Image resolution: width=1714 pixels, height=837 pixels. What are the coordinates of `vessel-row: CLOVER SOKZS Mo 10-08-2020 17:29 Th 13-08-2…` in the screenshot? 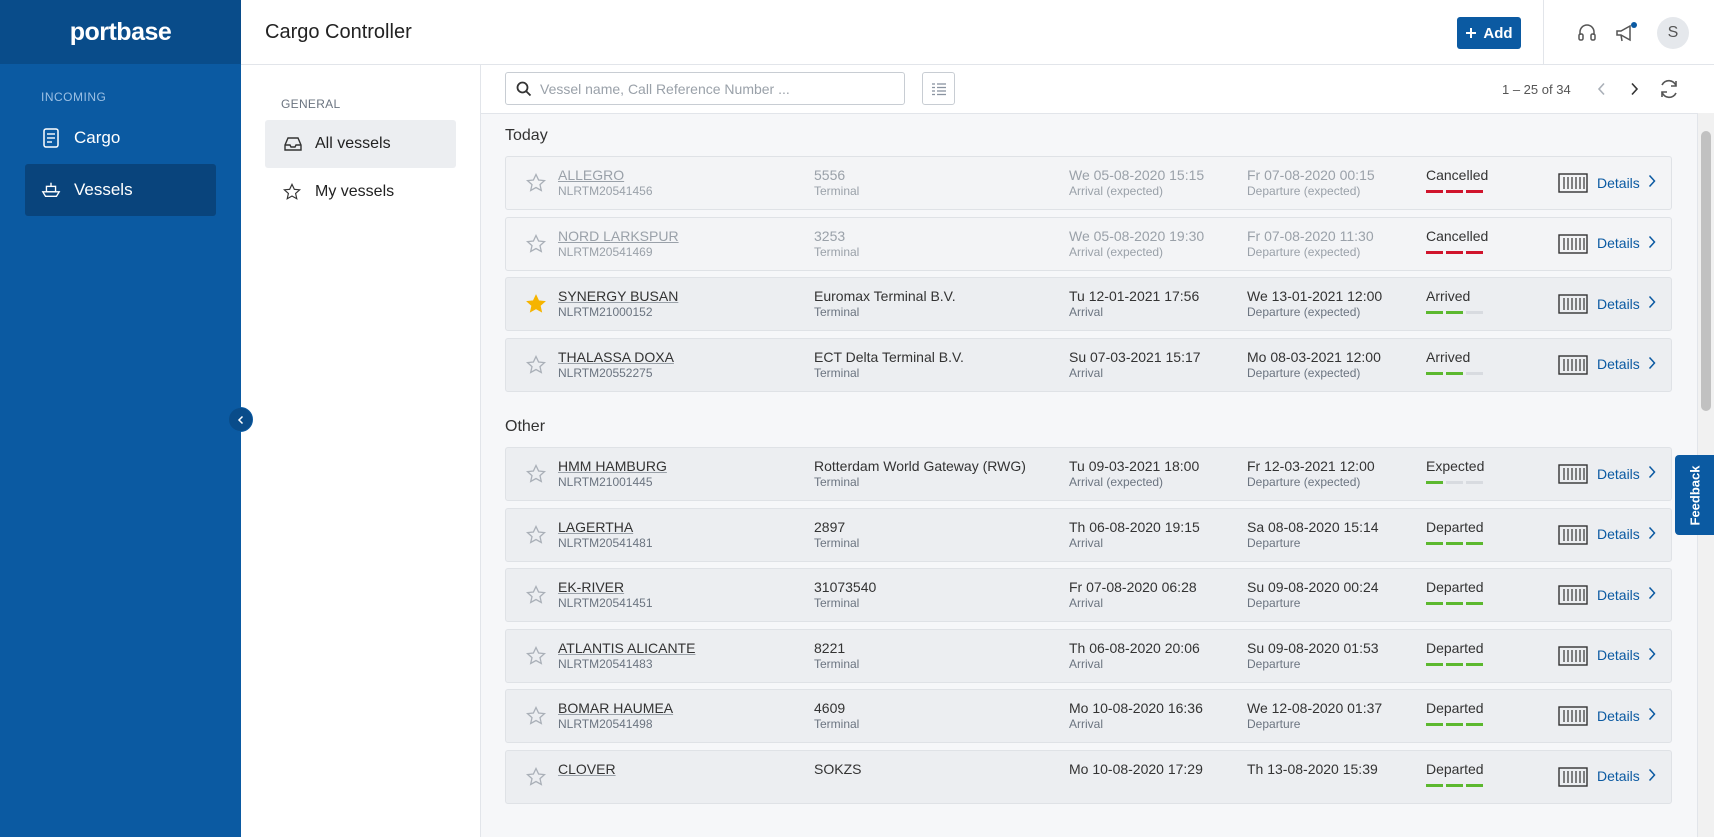 It's located at (1088, 776).